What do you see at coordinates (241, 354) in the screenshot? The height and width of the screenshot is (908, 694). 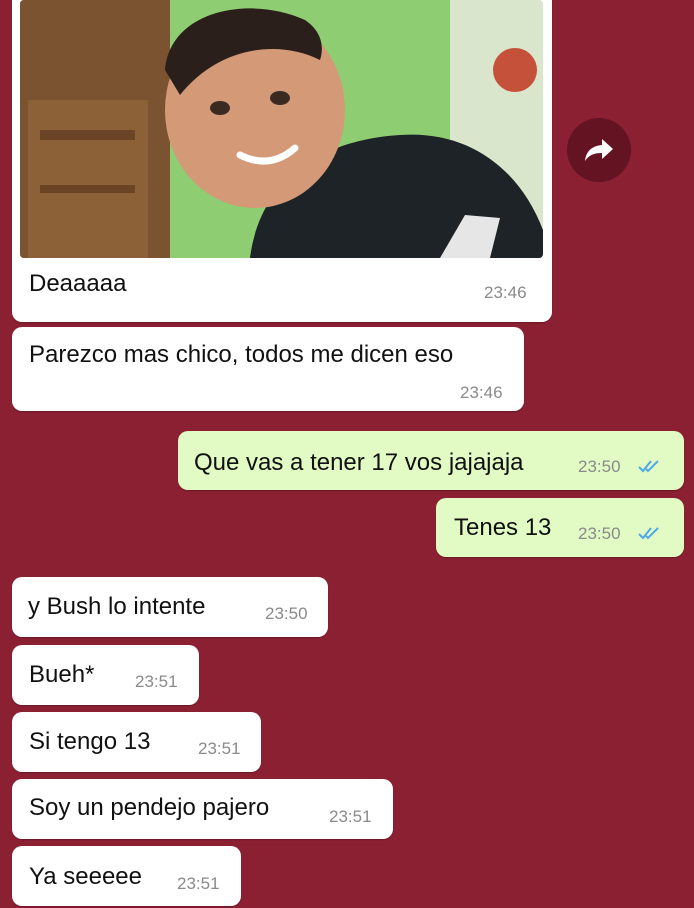 I see `message-text: Parezco mas chico, todos me dicen eso` at bounding box center [241, 354].